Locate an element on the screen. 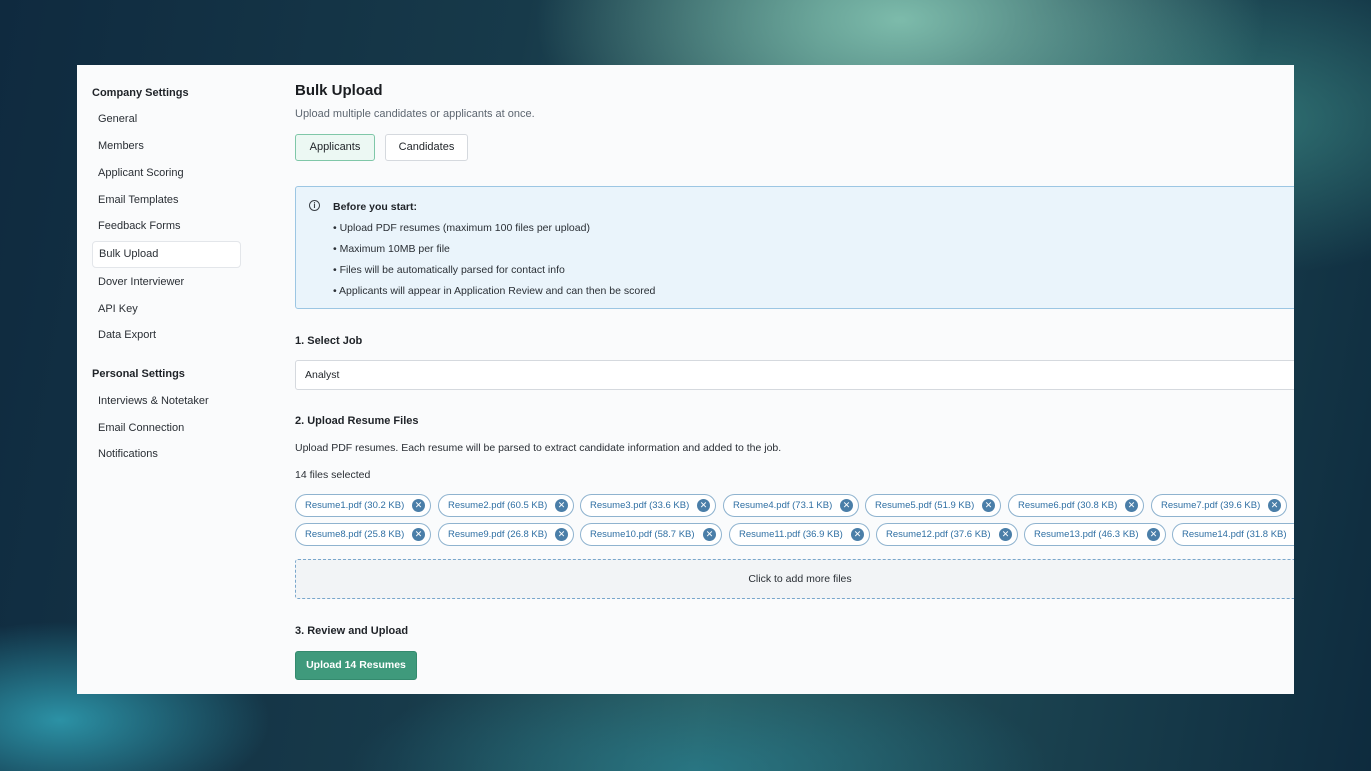 The width and height of the screenshot is (1371, 771). add-files-dropzone: Click to add more files is located at coordinates (794, 579).